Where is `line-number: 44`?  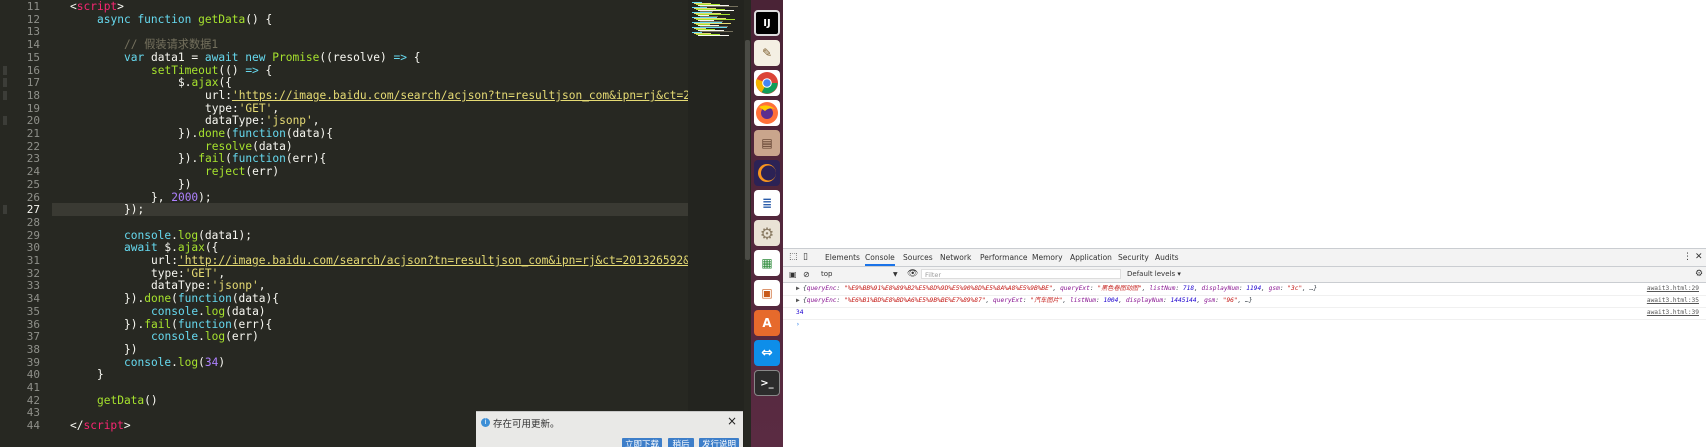 line-number: 44 is located at coordinates (33, 426).